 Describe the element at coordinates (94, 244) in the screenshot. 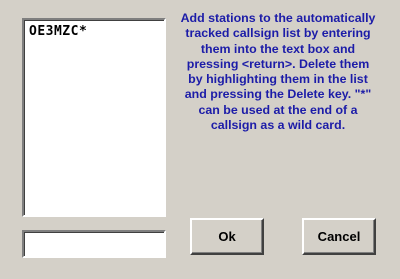

I see `callsign-input` at that location.